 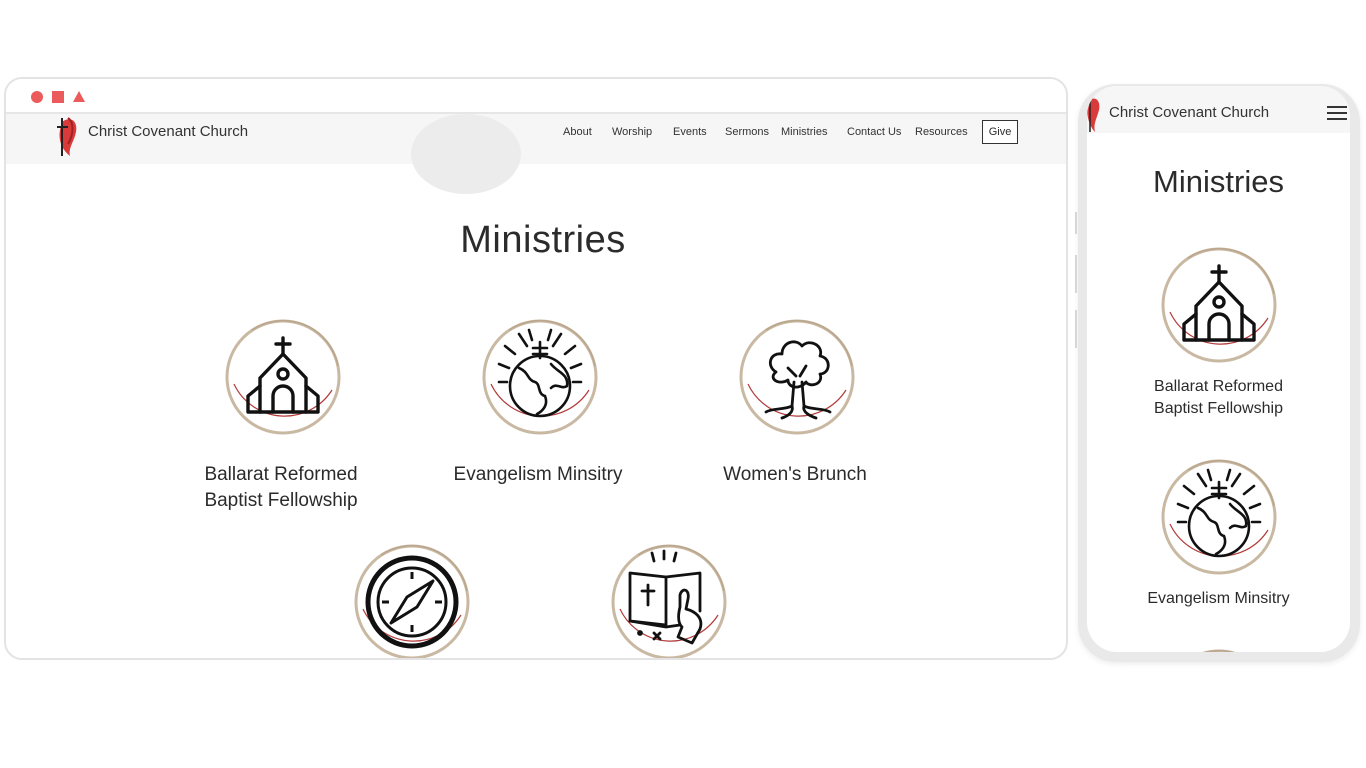 What do you see at coordinates (797, 377) in the screenshot?
I see `tree-icon` at bounding box center [797, 377].